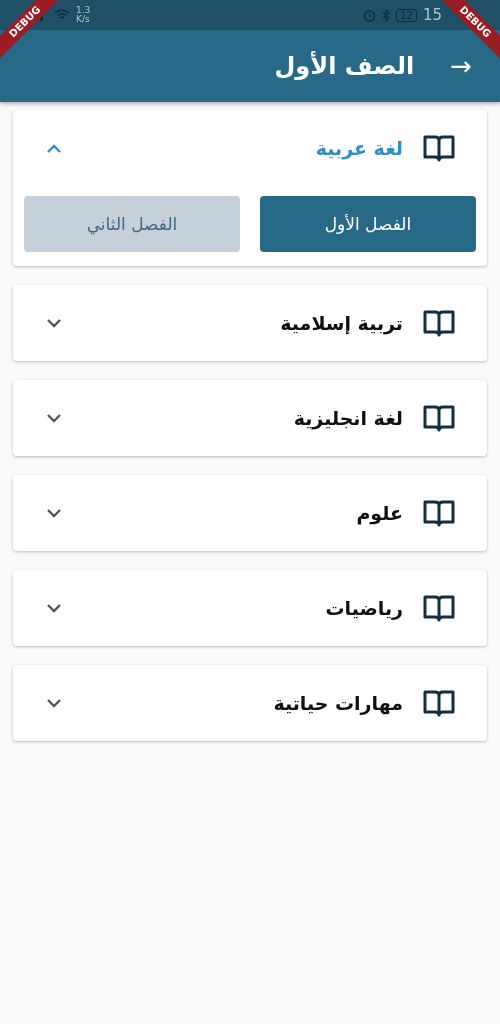 The image size is (500, 1024). Describe the element at coordinates (243, 608) in the screenshot. I see `subject-name: رياضيات` at that location.